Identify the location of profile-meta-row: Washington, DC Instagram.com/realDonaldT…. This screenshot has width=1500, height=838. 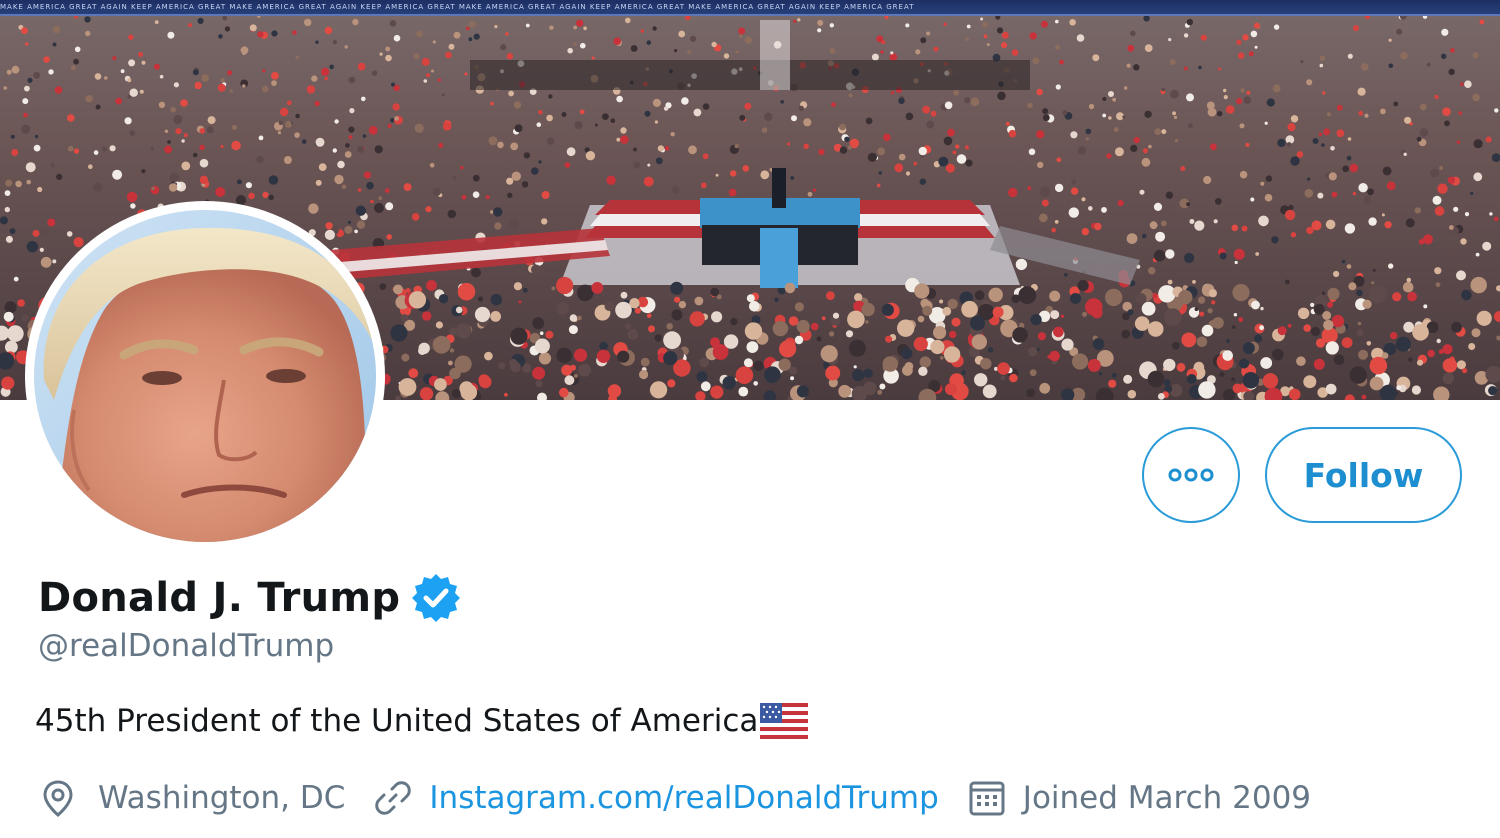
(674, 798).